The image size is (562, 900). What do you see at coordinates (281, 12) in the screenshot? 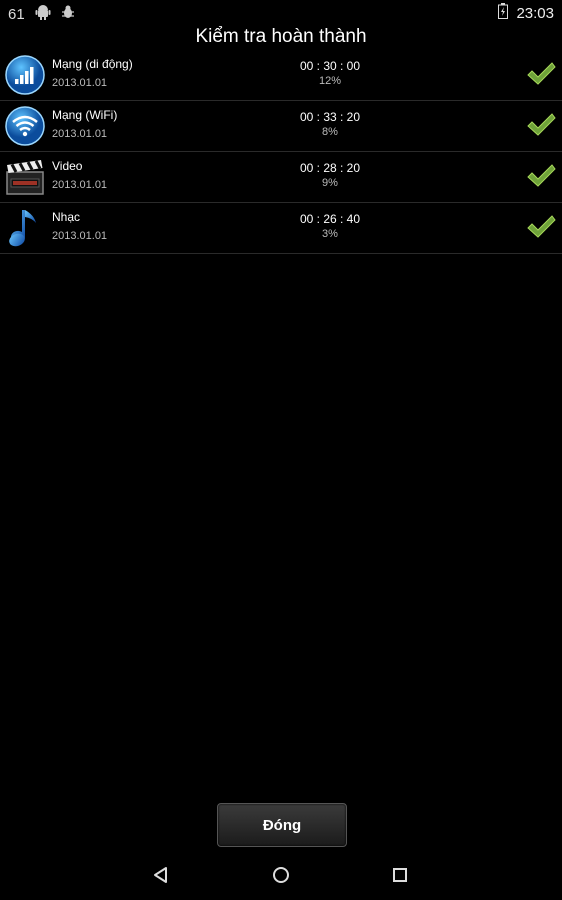
I see `status-bar: 61 23:03` at bounding box center [281, 12].